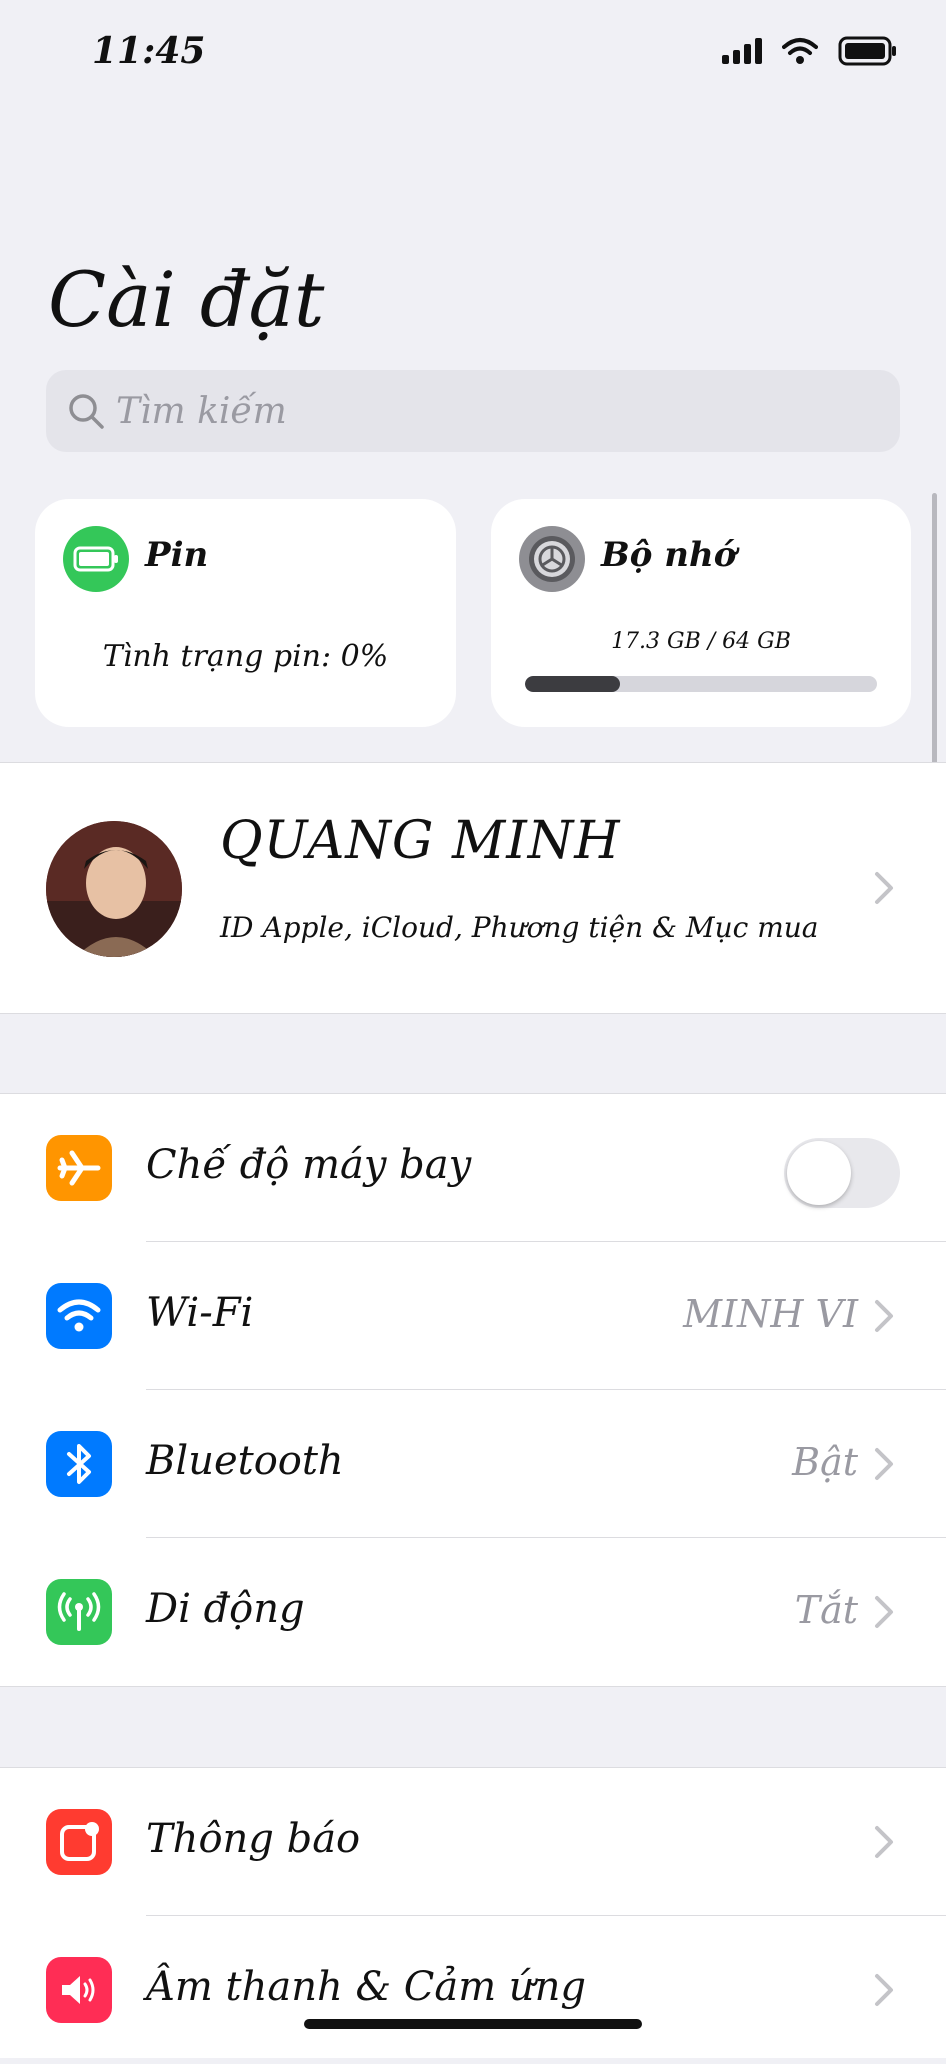  I want to click on search-placeholder: Tìm kiếm, so click(201, 411).